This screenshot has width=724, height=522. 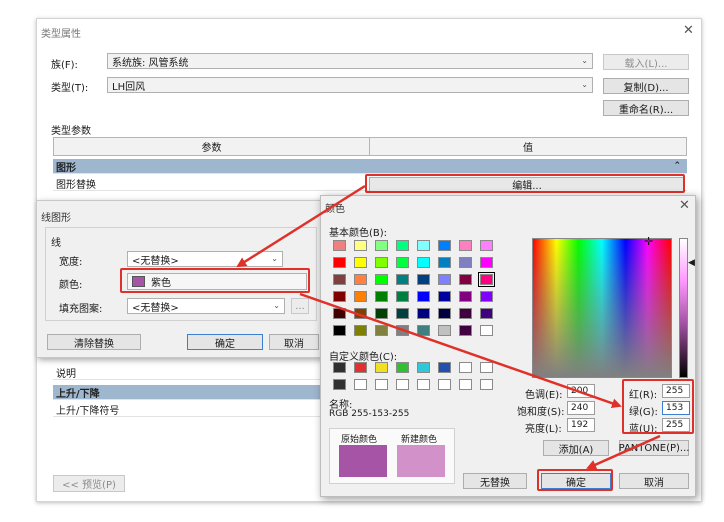 What do you see at coordinates (460, 350) in the screenshot?
I see `arrow-color-to-rgb` at bounding box center [460, 350].